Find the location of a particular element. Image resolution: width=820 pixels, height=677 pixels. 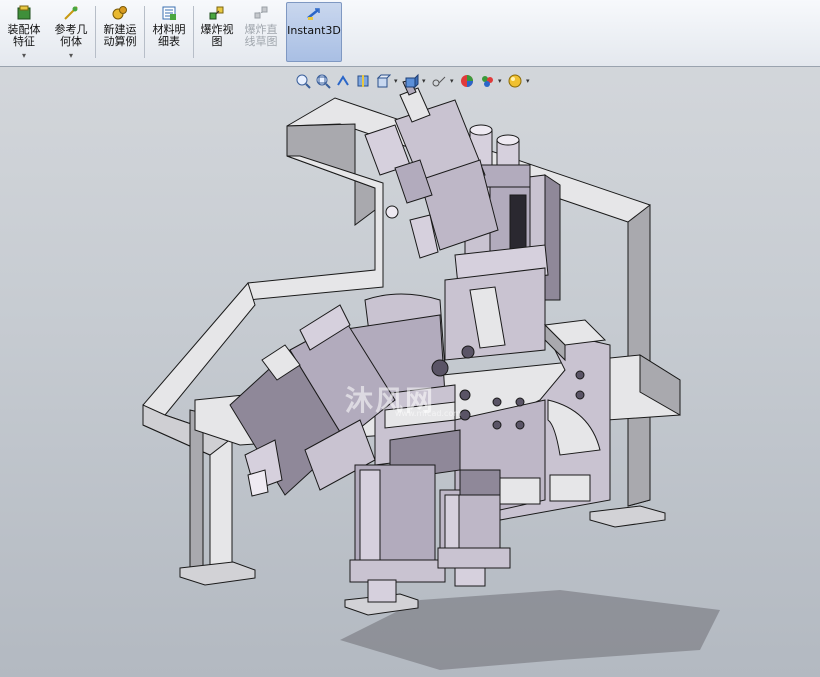

assembly-features-dropdown-icon: ▾ is located at coordinates (24, 56).